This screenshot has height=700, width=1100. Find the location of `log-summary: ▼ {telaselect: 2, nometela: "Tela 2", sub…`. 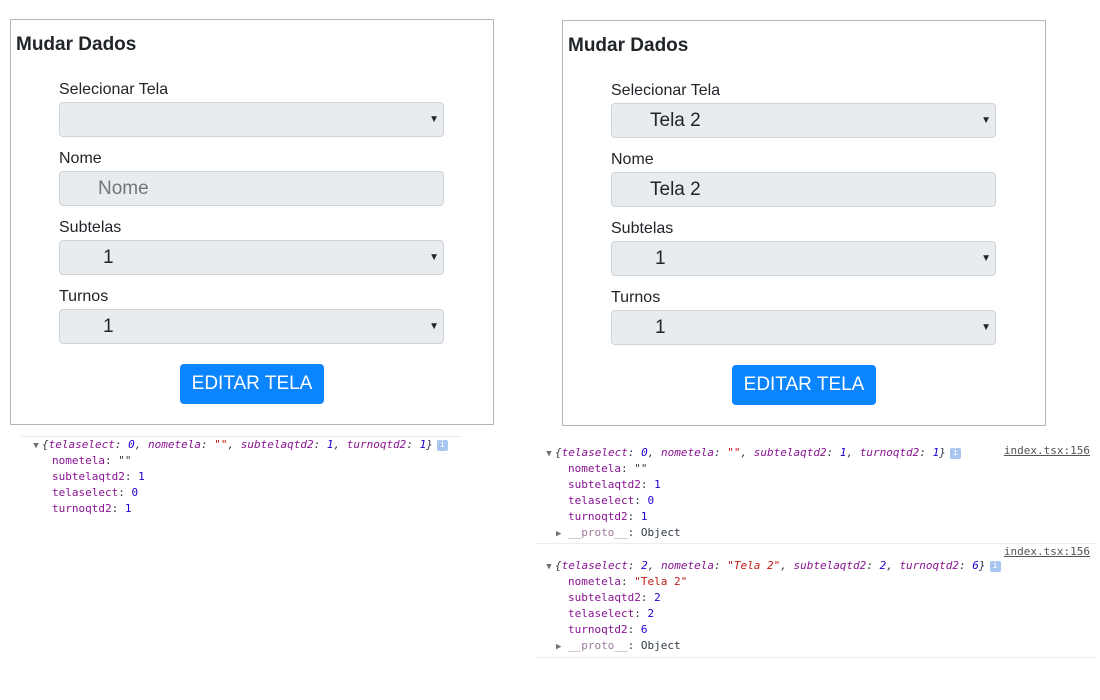

log-summary: ▼ {telaselect: 2, nometela: "Tela 2", sub… is located at coordinates (816, 566).